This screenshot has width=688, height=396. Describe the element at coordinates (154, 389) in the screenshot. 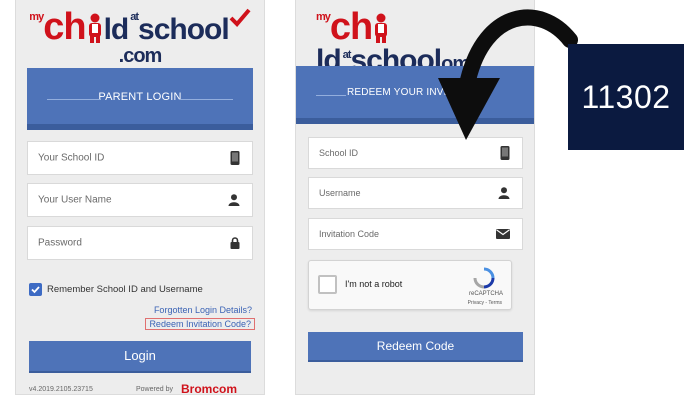

I see `powered-by-text: Powered by` at that location.